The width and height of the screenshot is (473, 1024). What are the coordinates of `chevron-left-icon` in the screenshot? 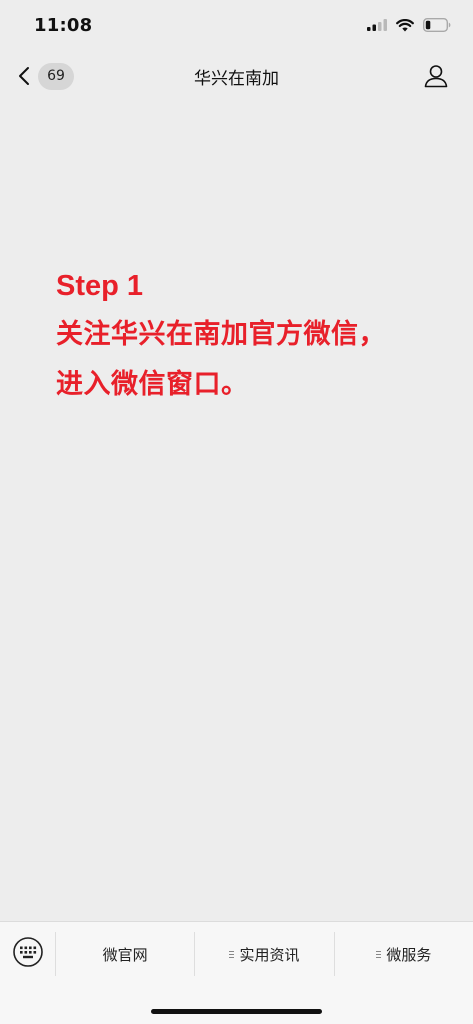 It's located at (24, 76).